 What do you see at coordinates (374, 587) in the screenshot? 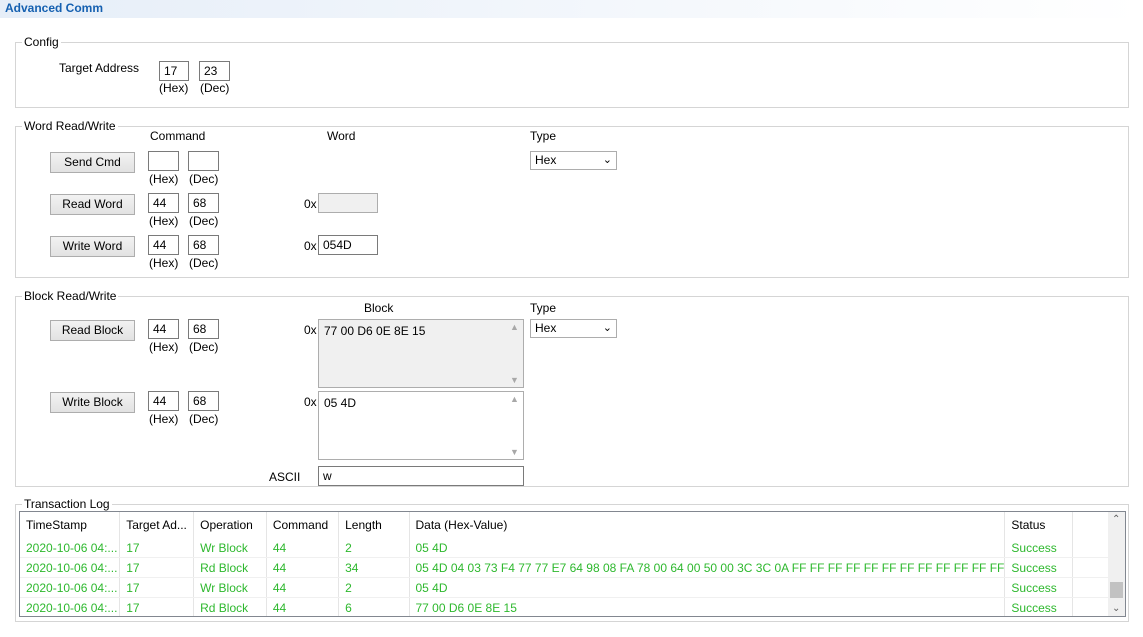
I see `cell-length: 2` at bounding box center [374, 587].